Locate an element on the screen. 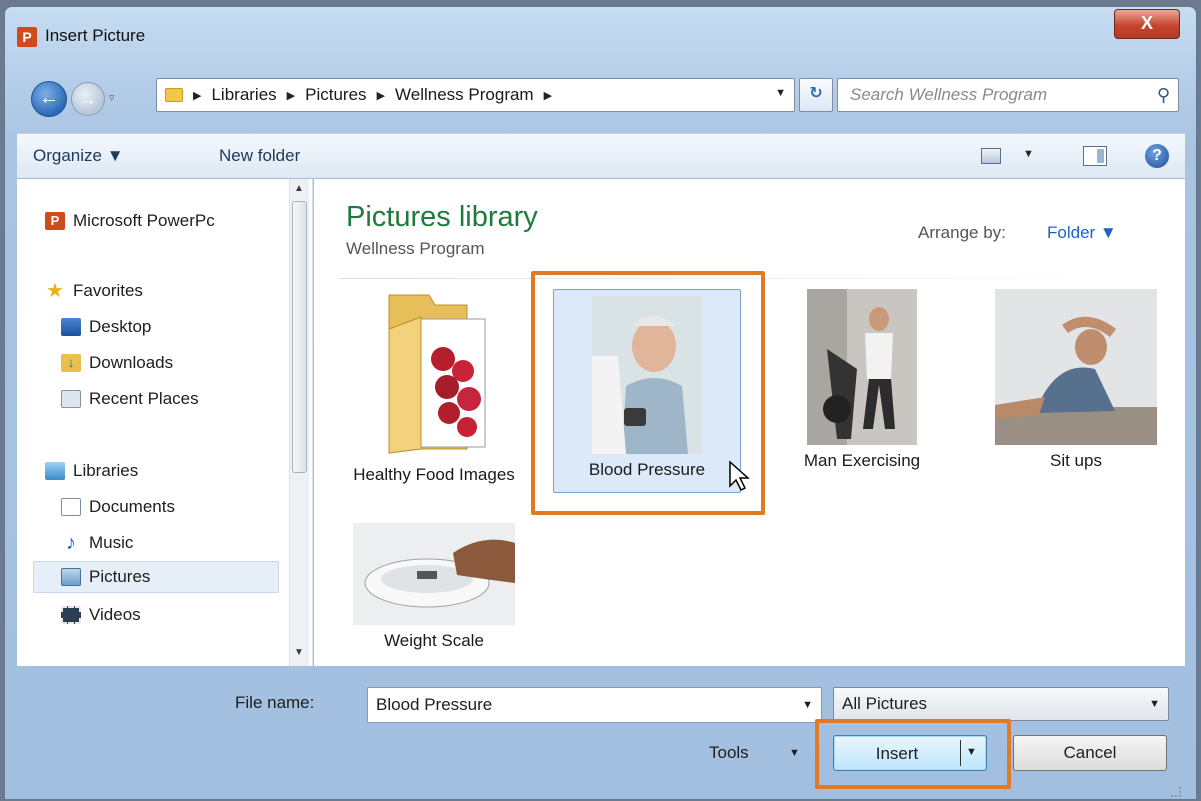 The image size is (1201, 801). documents-icon is located at coordinates (71, 507).